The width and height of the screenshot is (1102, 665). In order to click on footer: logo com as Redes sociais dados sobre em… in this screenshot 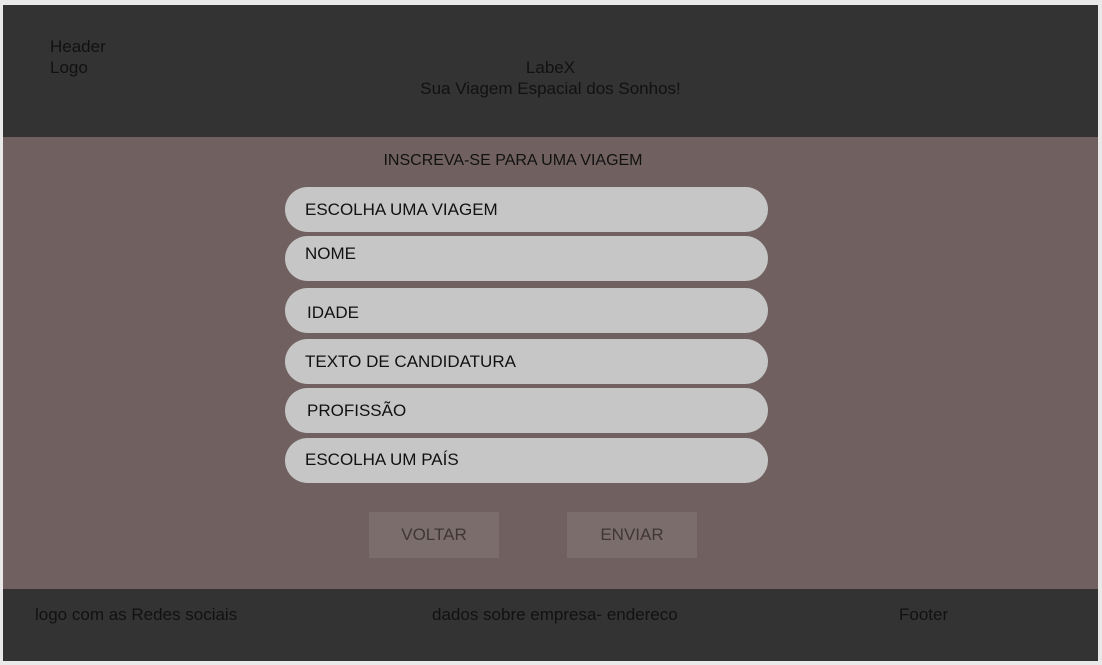, I will do `click(550, 625)`.